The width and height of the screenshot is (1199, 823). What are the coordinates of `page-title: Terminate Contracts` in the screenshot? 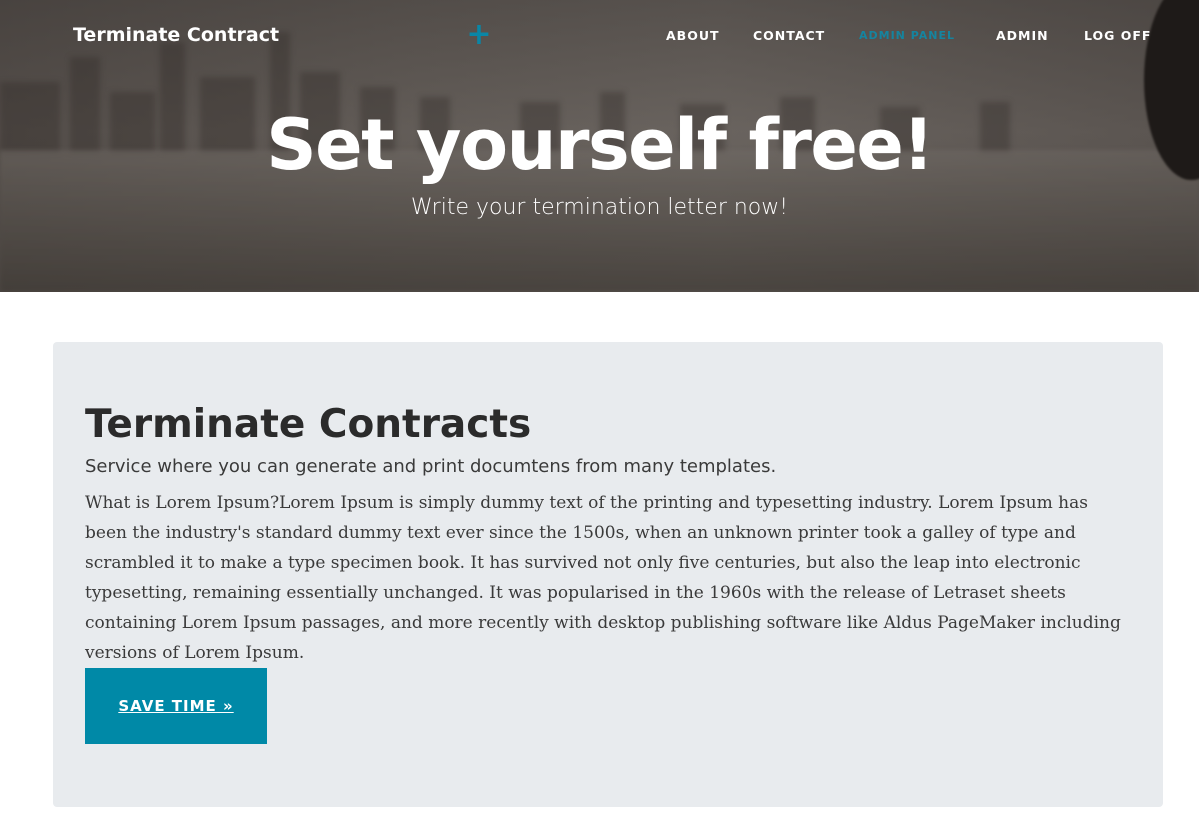 It's located at (308, 424).